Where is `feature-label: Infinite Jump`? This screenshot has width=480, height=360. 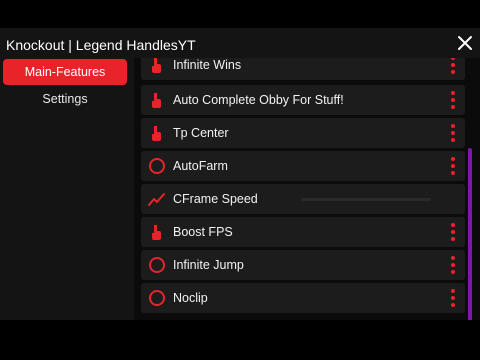
feature-label: Infinite Jump is located at coordinates (208, 265).